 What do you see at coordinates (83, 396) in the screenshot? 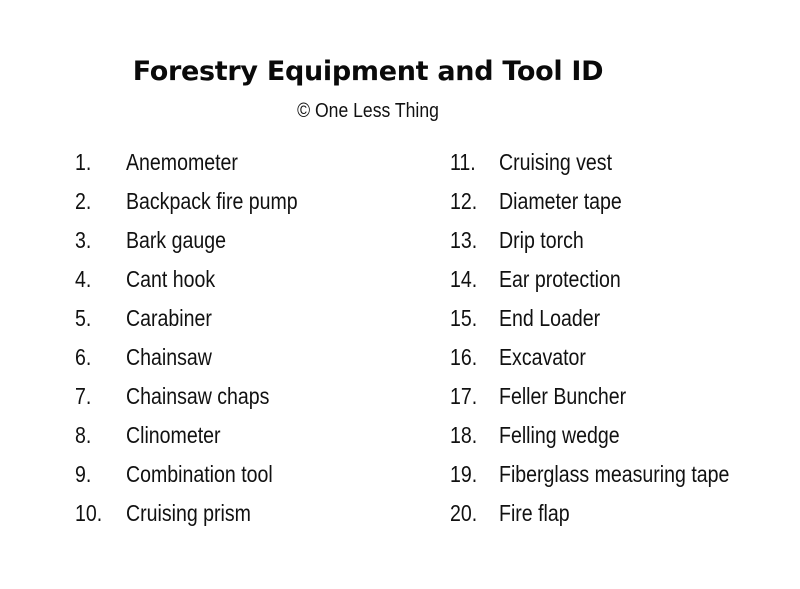
I see `item-number: 7.` at bounding box center [83, 396].